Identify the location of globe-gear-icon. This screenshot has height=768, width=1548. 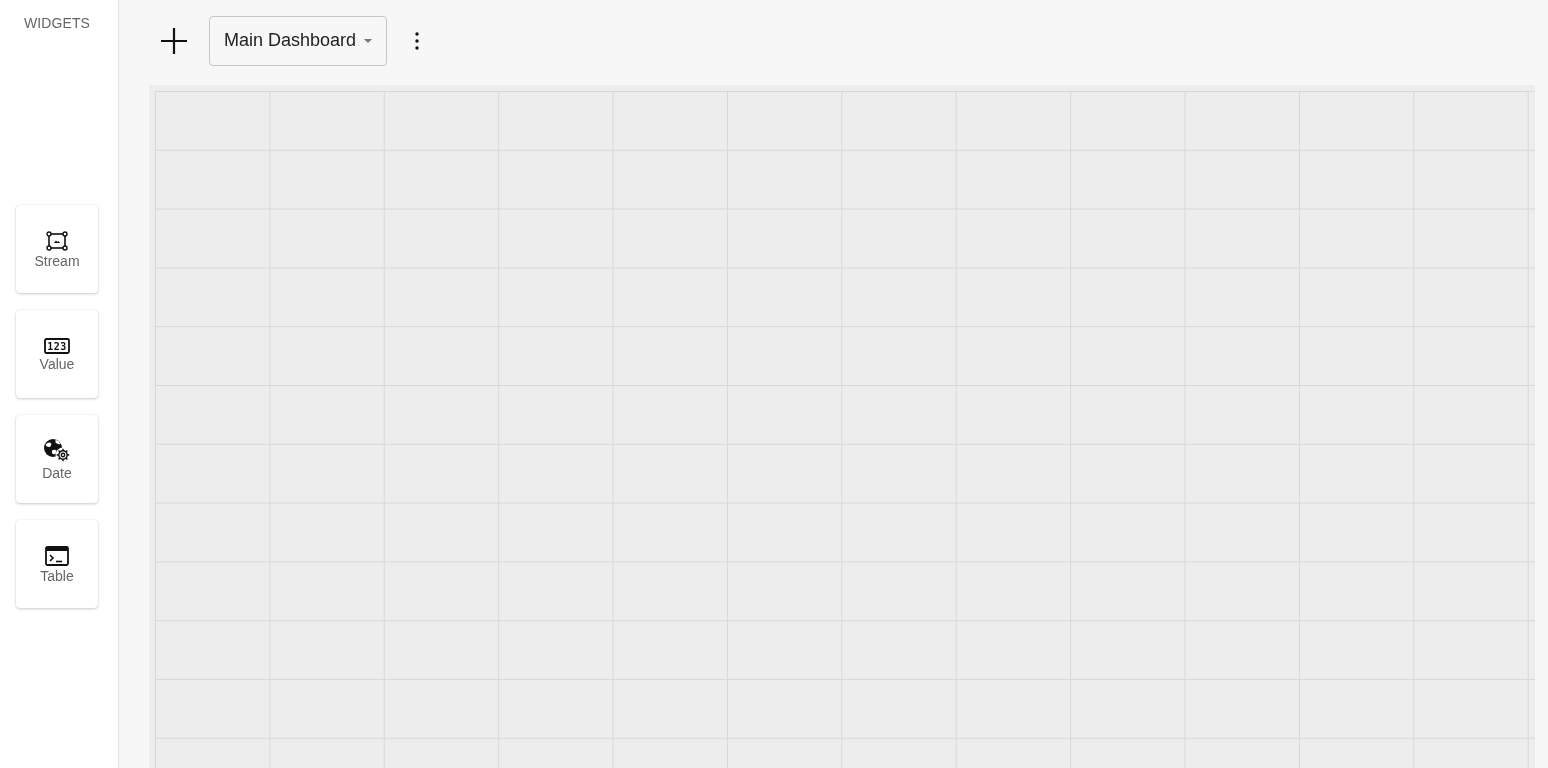
(57, 450).